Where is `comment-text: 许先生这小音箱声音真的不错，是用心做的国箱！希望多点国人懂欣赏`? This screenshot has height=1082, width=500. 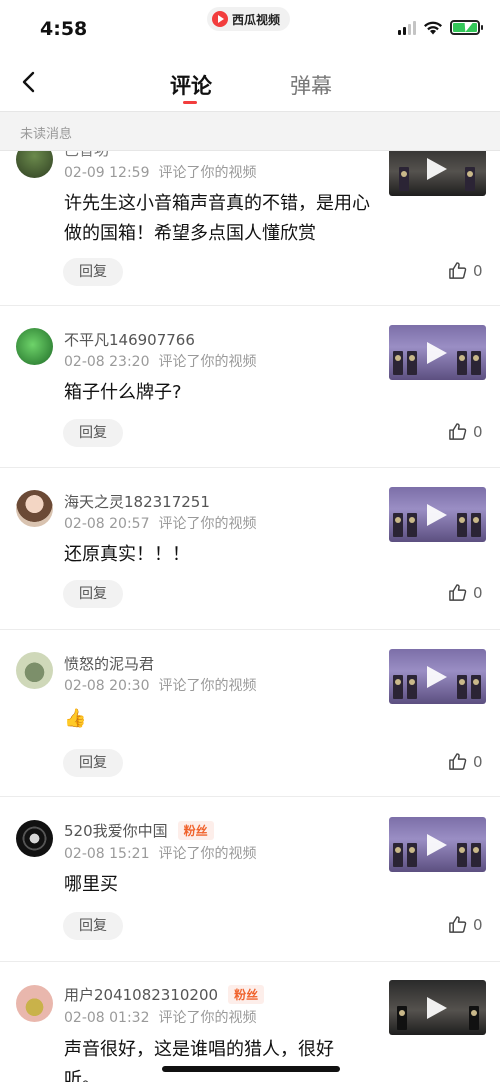 comment-text: 许先生这小音箱声音真的不错，是用心做的国箱！希望多点国人懂欣赏 is located at coordinates (217, 218).